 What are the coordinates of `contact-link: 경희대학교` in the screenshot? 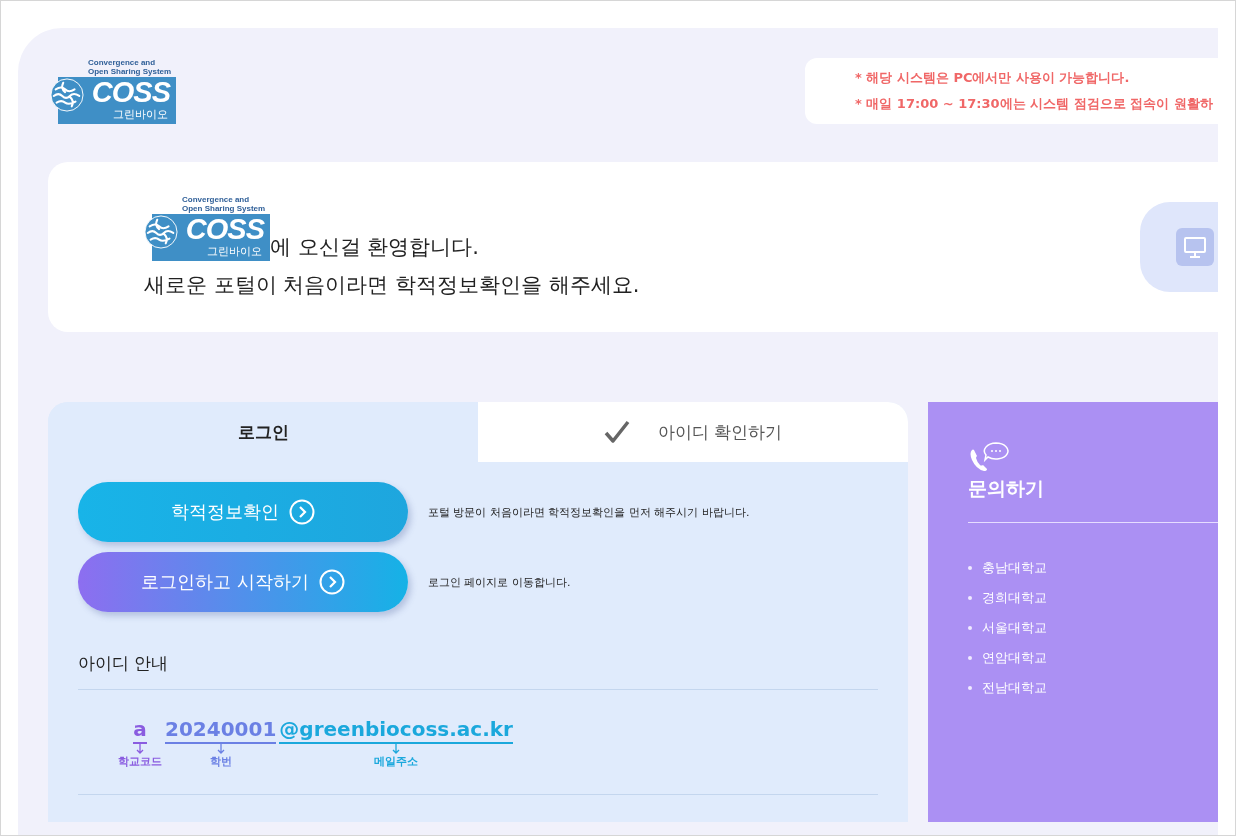 It's located at (1014, 598).